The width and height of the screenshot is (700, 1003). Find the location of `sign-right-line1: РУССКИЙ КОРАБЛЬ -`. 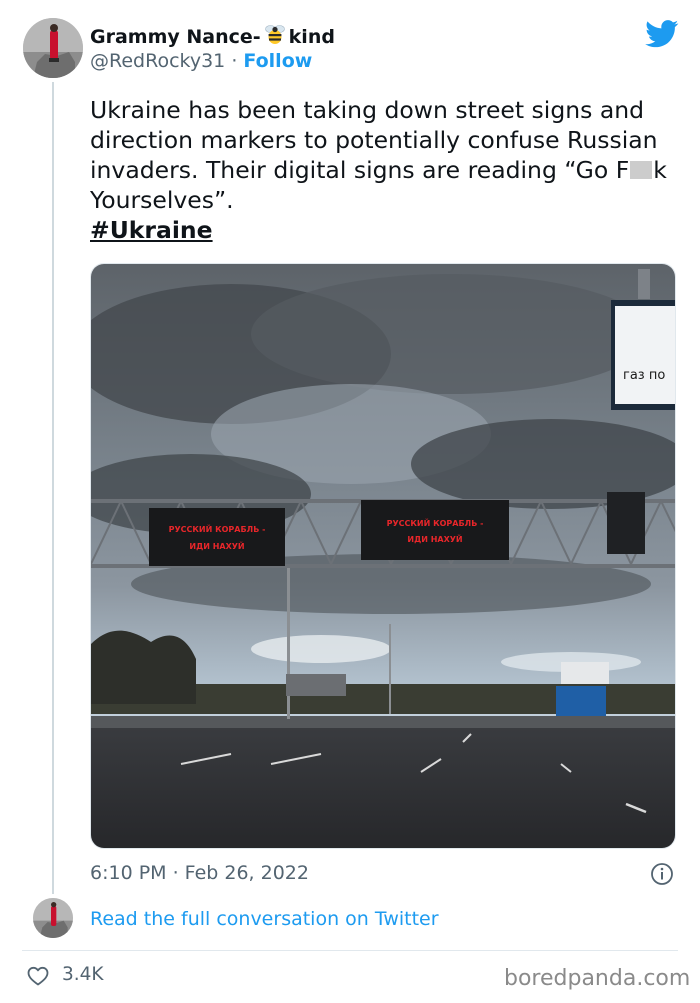

sign-right-line1: РУССКИЙ КОРАБЛЬ - is located at coordinates (435, 522).